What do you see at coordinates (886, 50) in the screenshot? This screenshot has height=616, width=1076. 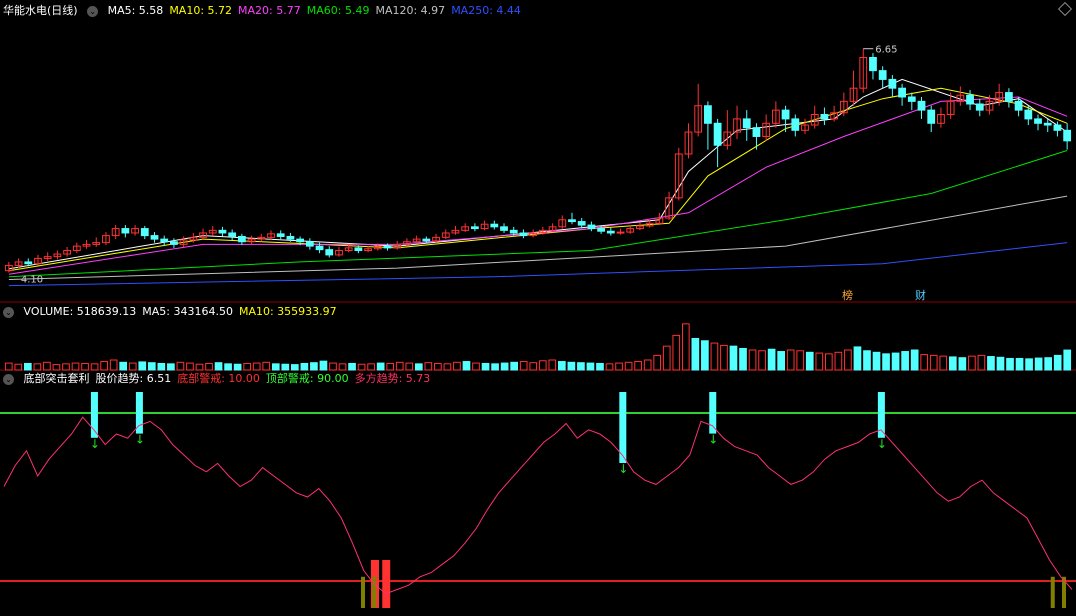 I see `high-price-label: 6.65` at bounding box center [886, 50].